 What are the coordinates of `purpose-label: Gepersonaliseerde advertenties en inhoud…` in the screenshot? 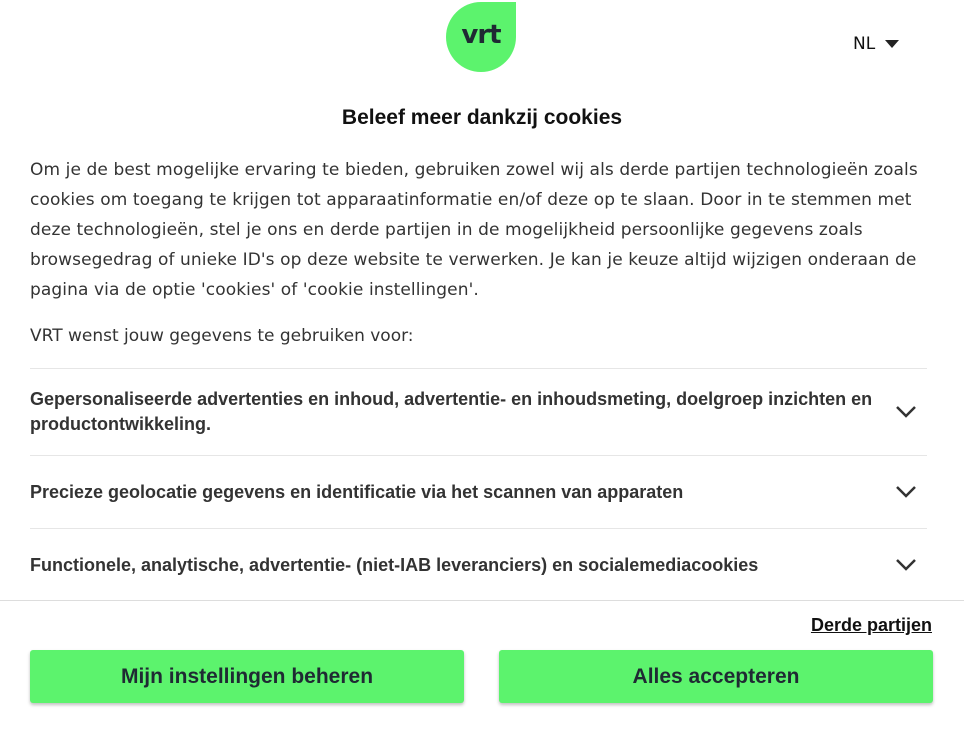 It's located at (451, 411).